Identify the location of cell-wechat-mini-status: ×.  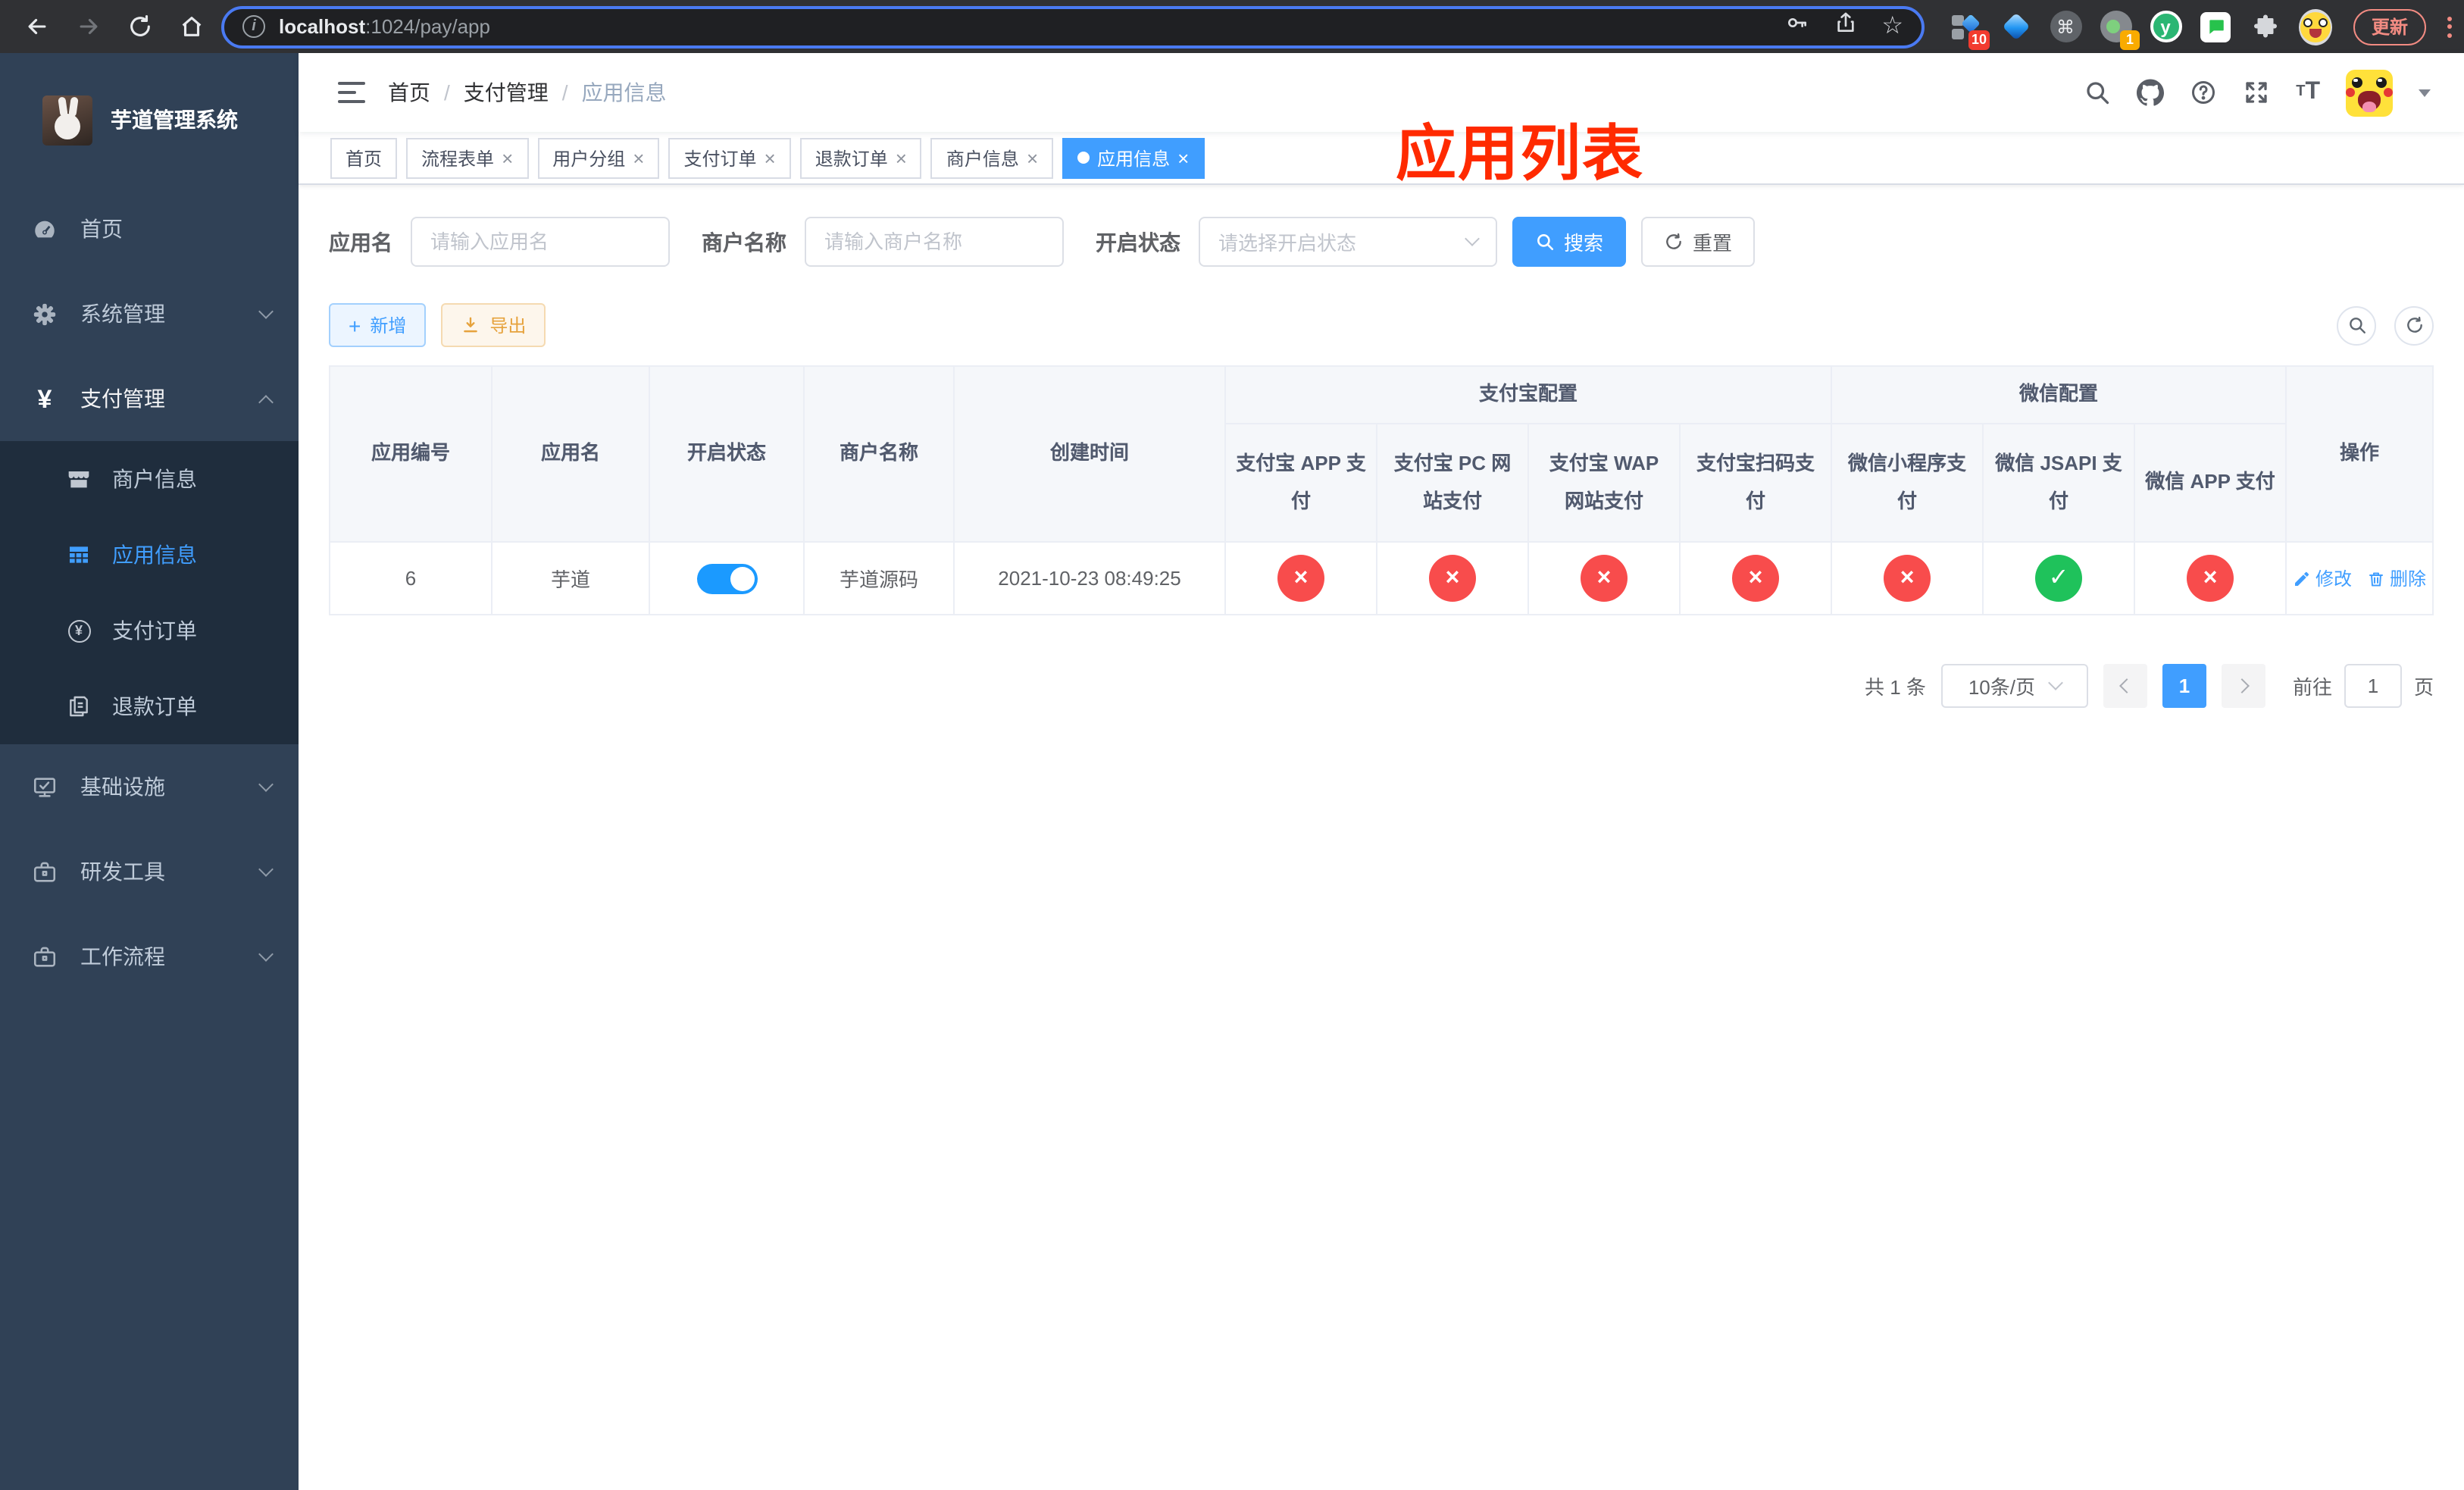
(1907, 578).